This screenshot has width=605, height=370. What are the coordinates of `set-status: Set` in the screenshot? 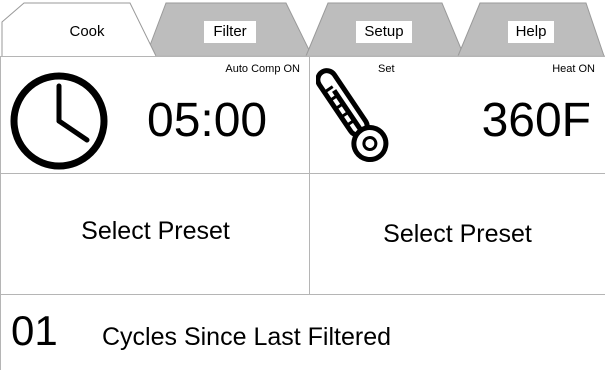 It's located at (386, 69).